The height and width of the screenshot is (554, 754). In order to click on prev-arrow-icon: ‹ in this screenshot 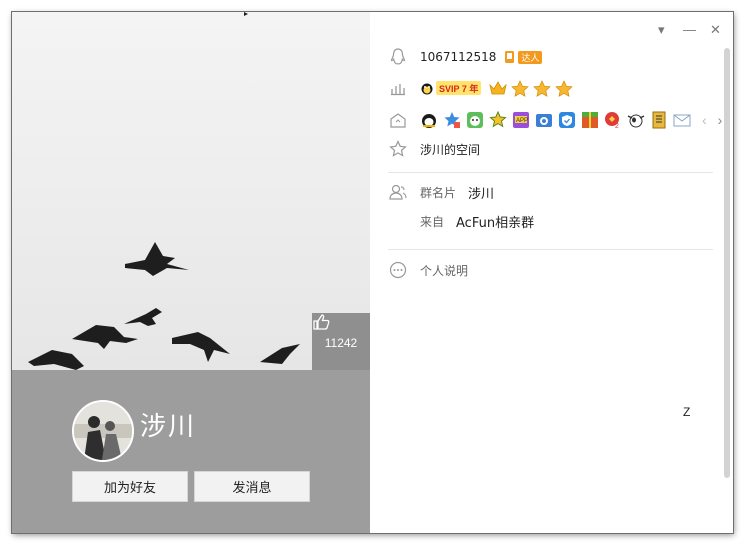, I will do `click(704, 120)`.